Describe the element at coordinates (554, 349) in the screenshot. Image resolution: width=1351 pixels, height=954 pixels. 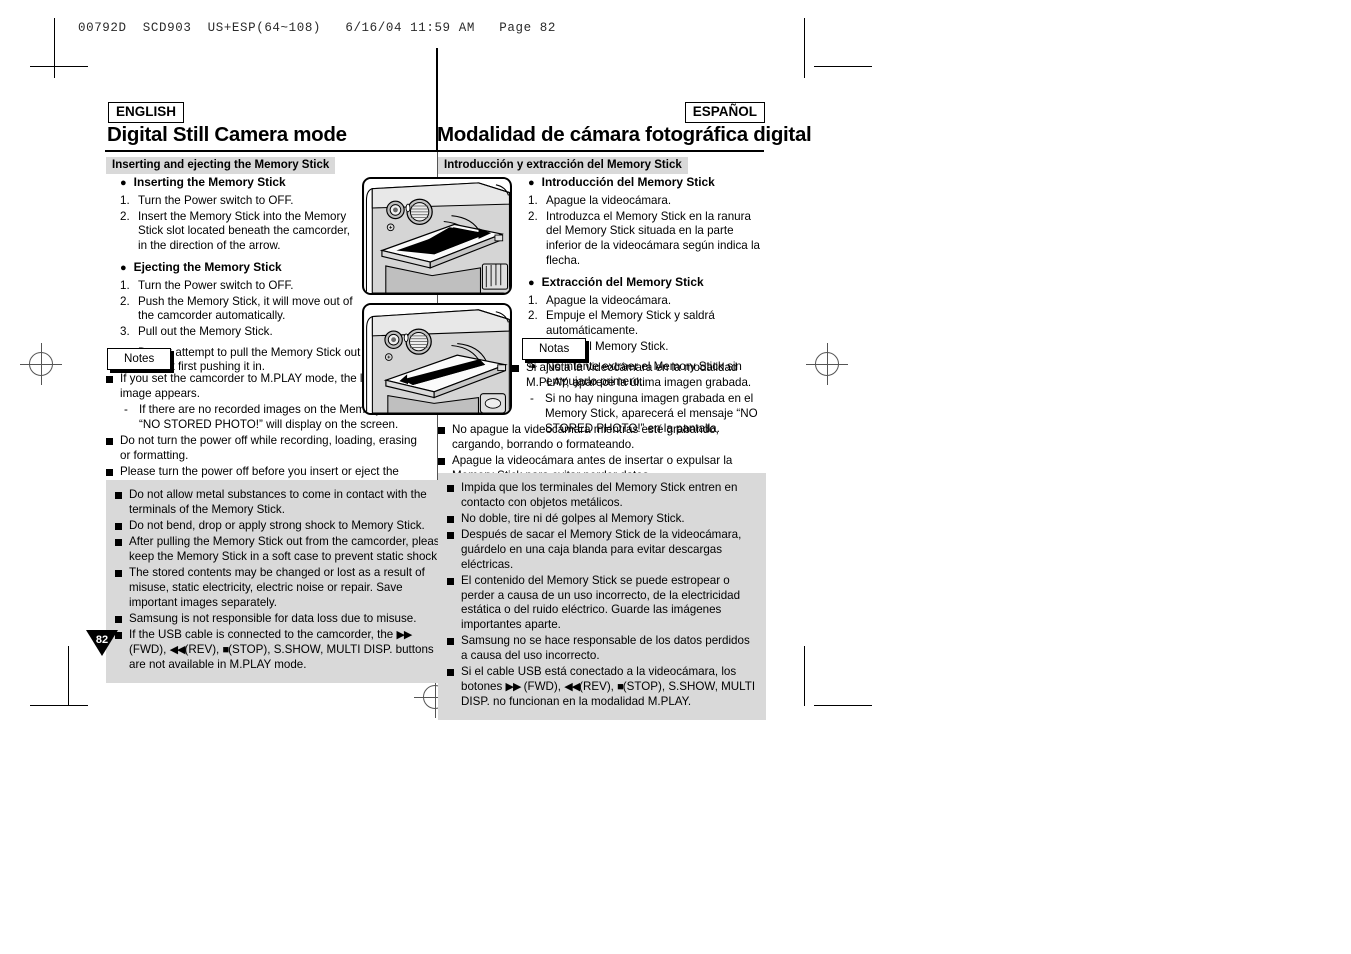
I see `notes-label-spanish: Notas` at that location.